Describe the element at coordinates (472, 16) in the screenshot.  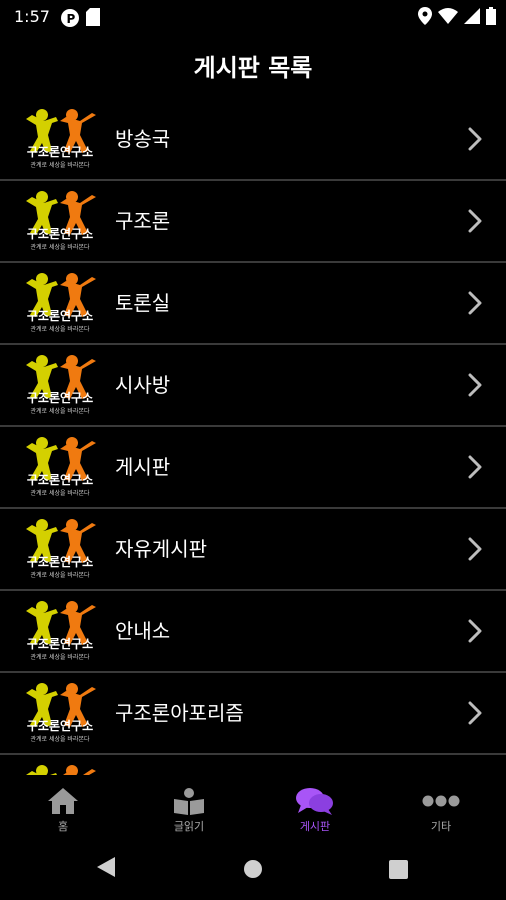
I see `cell-signal-icon` at that location.